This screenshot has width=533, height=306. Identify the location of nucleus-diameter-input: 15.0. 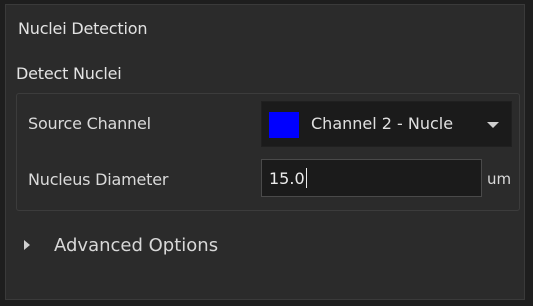
(371, 178).